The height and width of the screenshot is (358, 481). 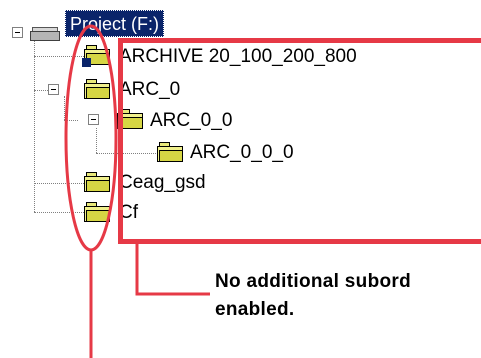 I want to click on annotation-line-1: No additional subord, so click(x=313, y=281).